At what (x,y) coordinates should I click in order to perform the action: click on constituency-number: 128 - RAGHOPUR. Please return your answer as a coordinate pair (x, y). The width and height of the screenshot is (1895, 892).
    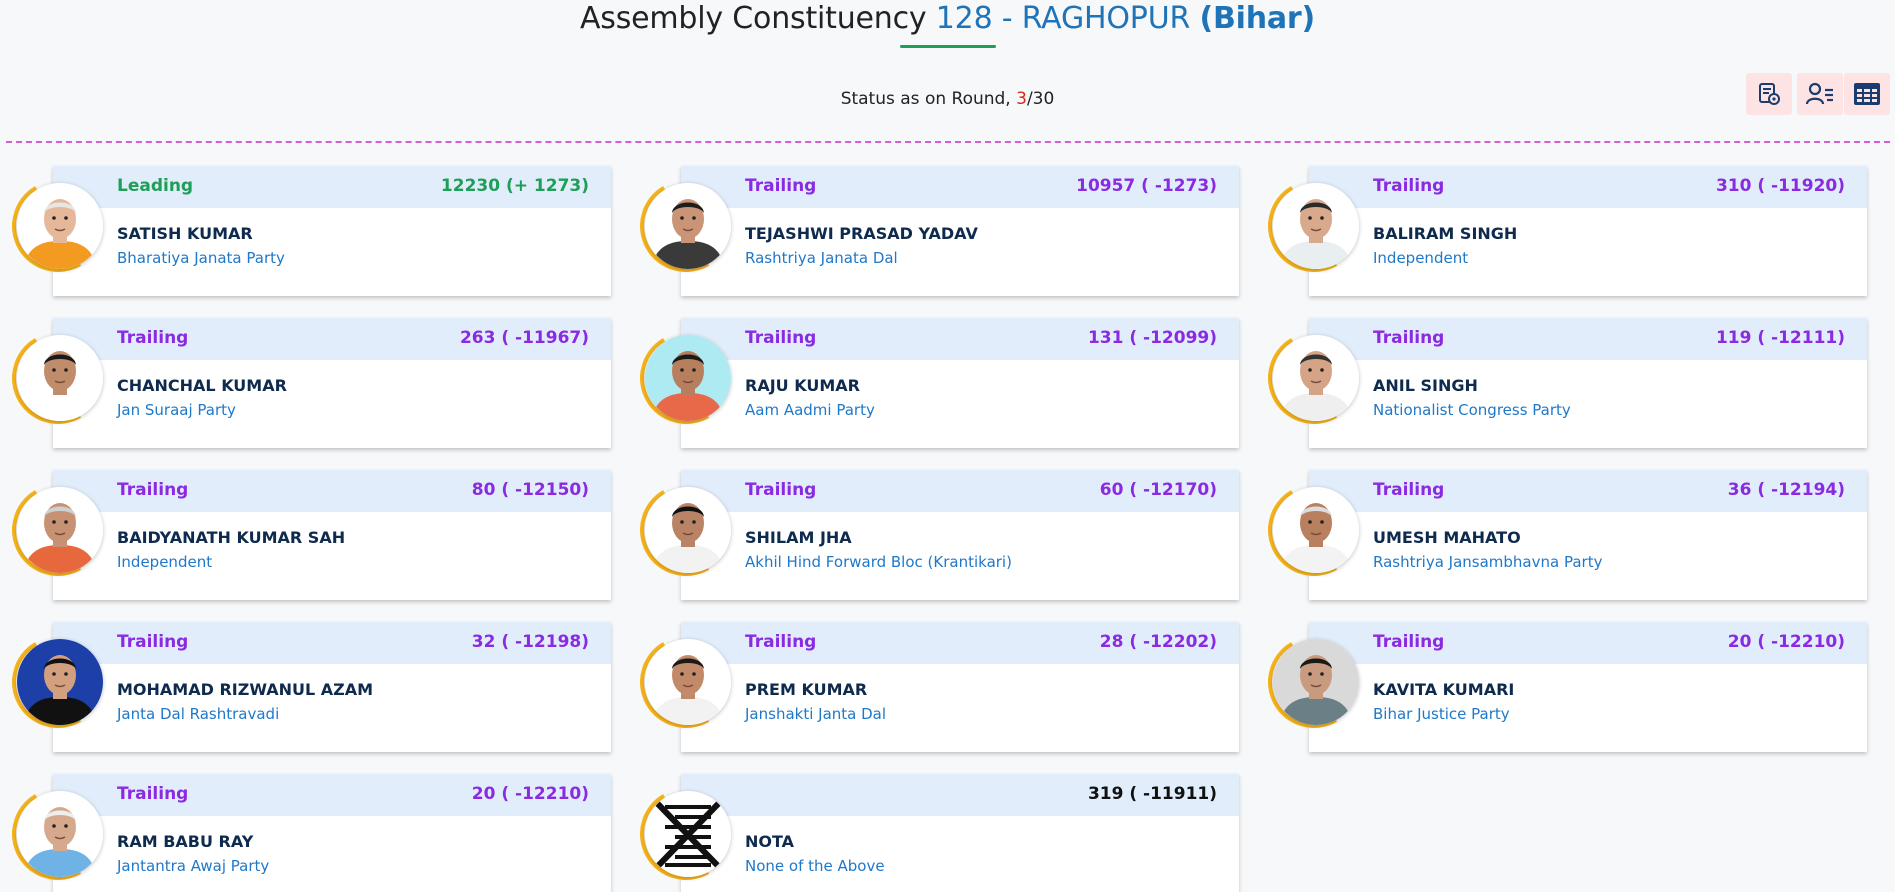
    Looking at the image, I should click on (1063, 18).